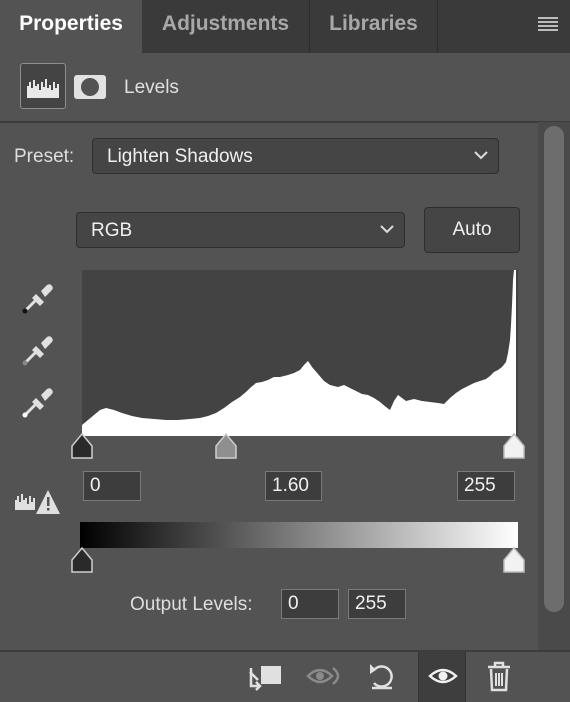 This screenshot has width=570, height=702. I want to click on input-black-field: 0, so click(112, 486).